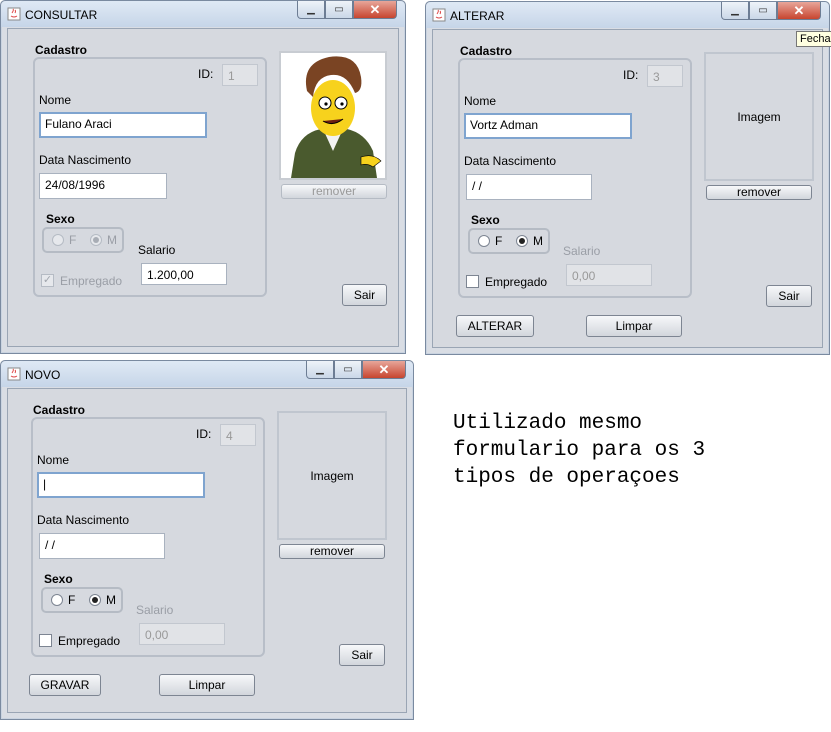  Describe the element at coordinates (123, 125) in the screenshot. I see `nome-input: Fulano Araci` at that location.